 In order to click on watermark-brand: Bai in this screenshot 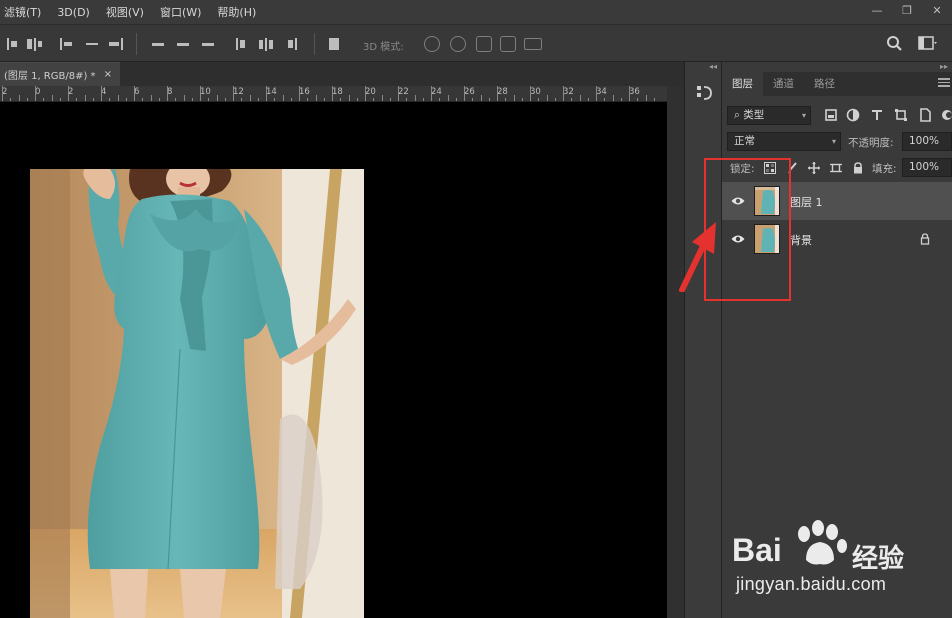, I will do `click(757, 550)`.